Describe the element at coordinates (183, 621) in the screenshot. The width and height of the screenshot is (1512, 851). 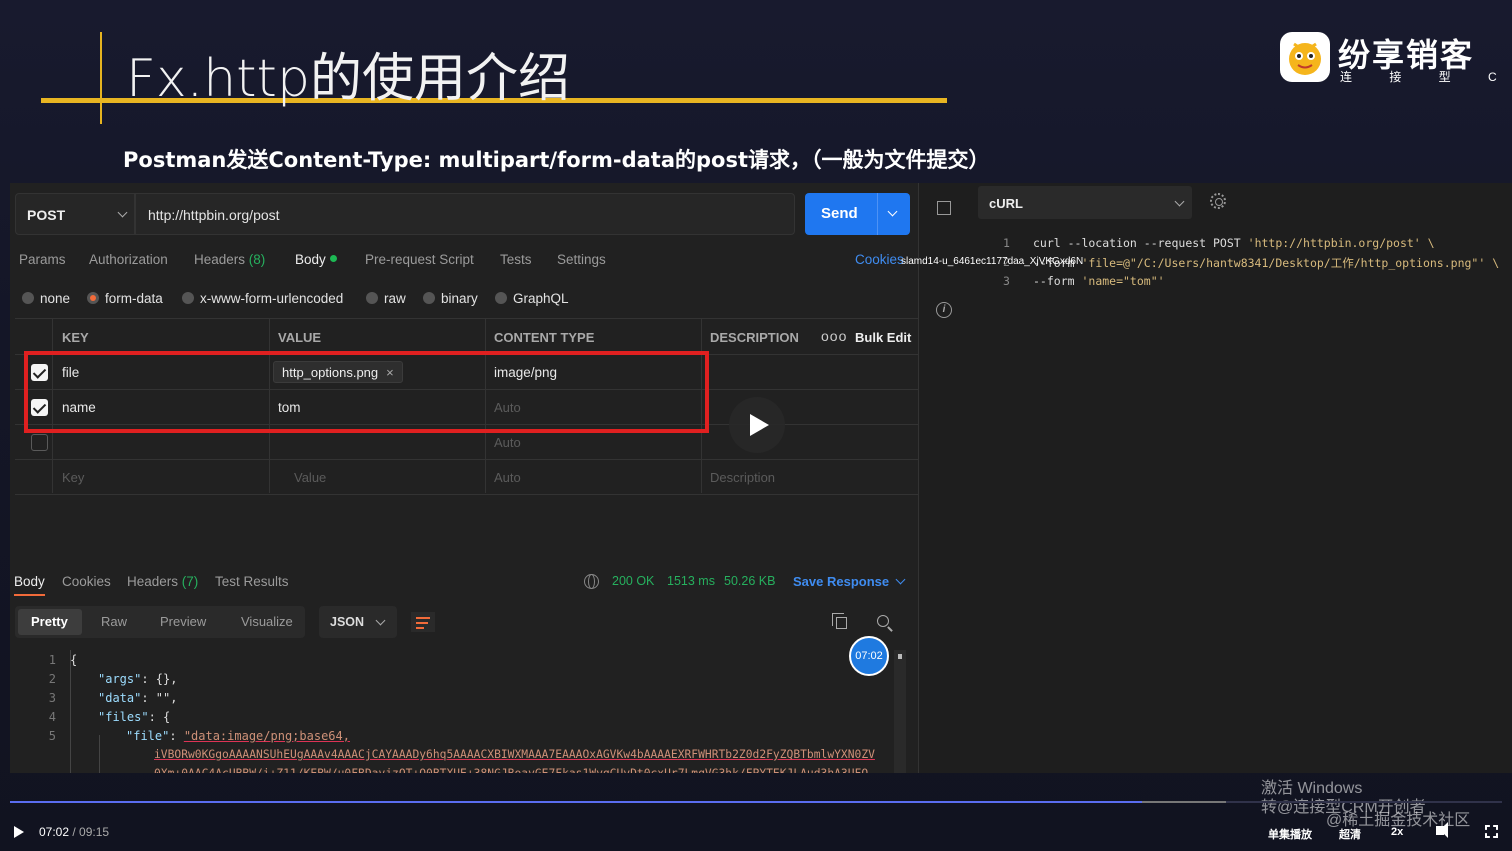
I see `view-preview: Preview` at that location.